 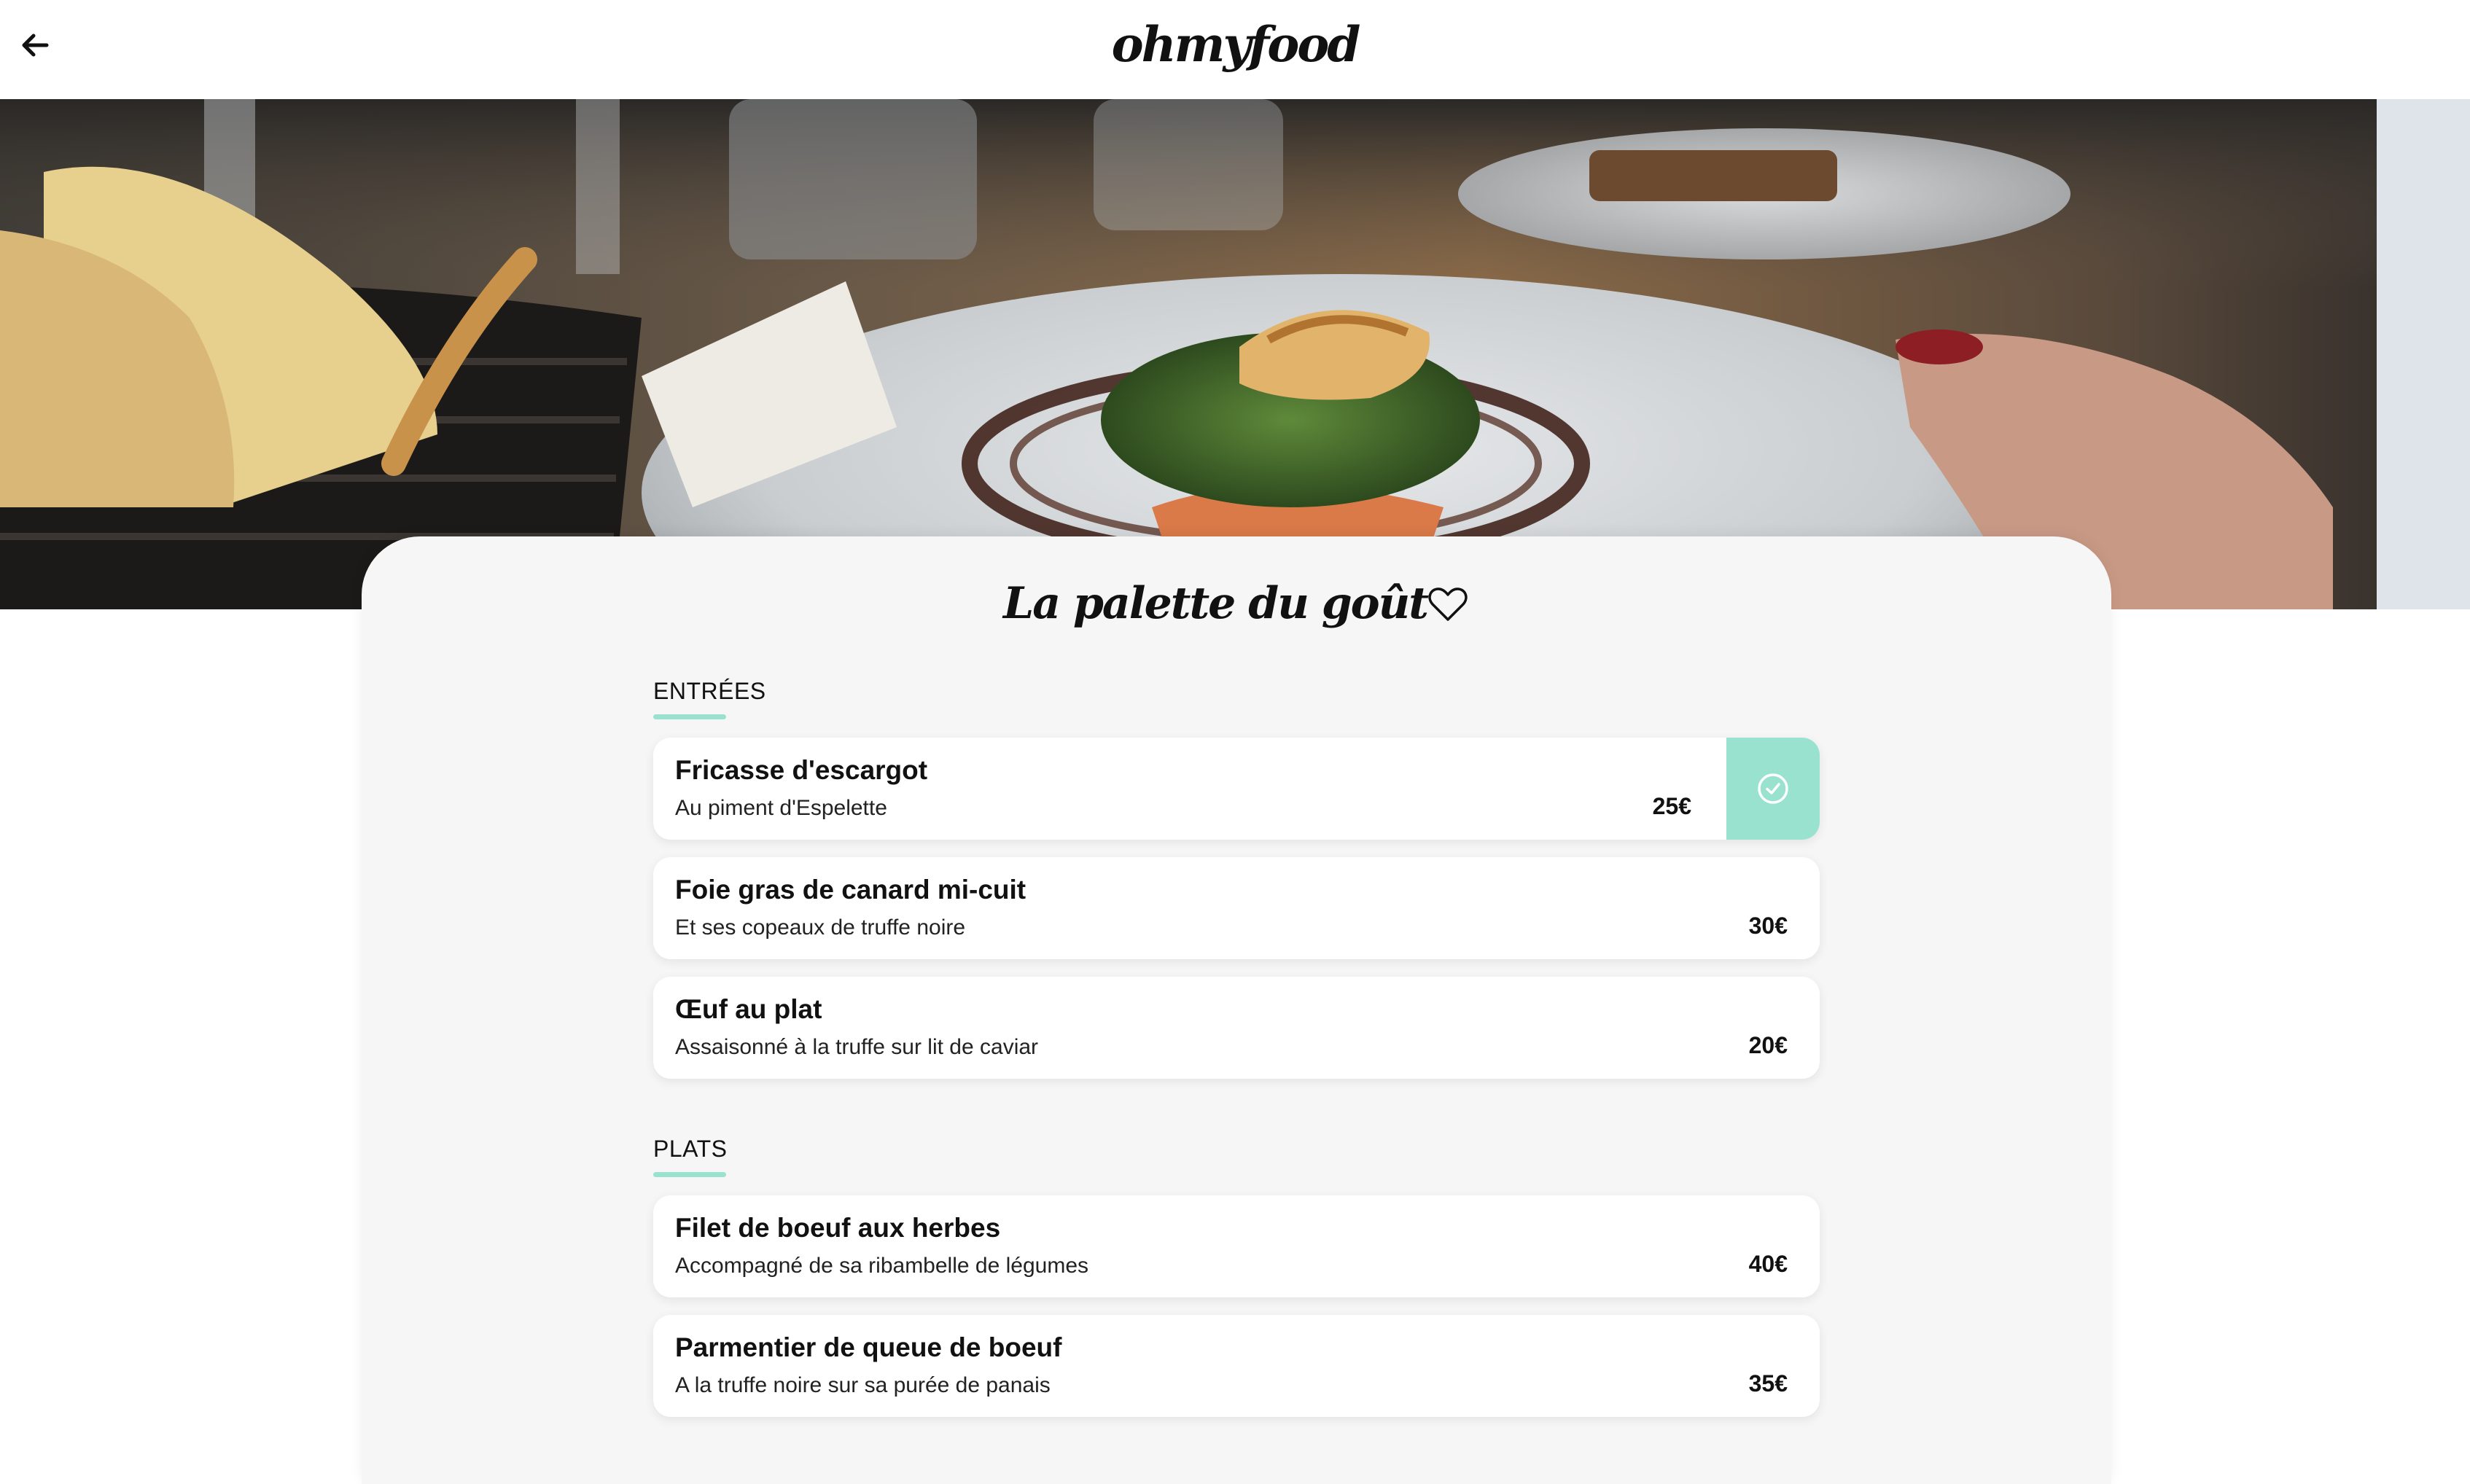 What do you see at coordinates (868, 1347) in the screenshot?
I see `dish-name: Parmentier de queue de boeuf` at bounding box center [868, 1347].